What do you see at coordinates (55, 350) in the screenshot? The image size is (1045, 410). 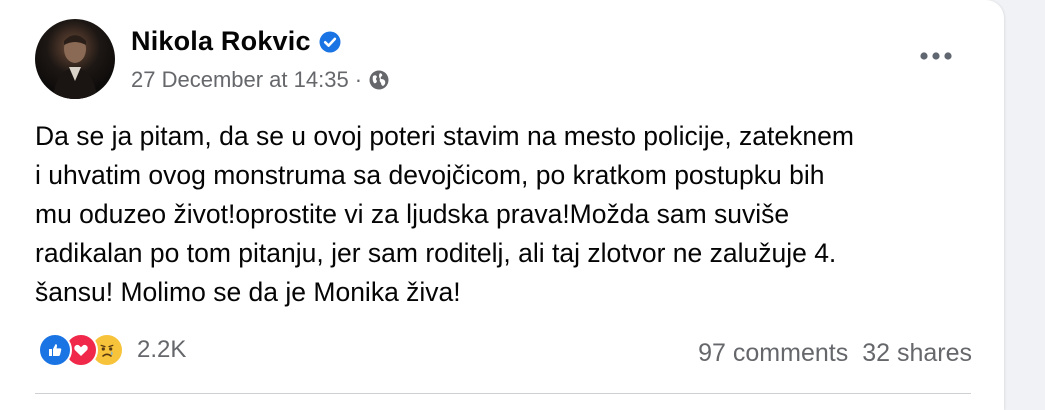 I see `like-icon` at bounding box center [55, 350].